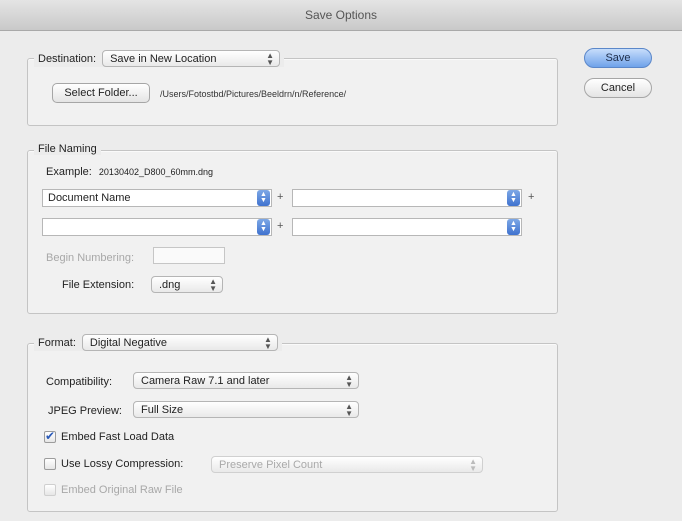  What do you see at coordinates (98, 285) in the screenshot?
I see `file-extension-label: File Extension:` at bounding box center [98, 285].